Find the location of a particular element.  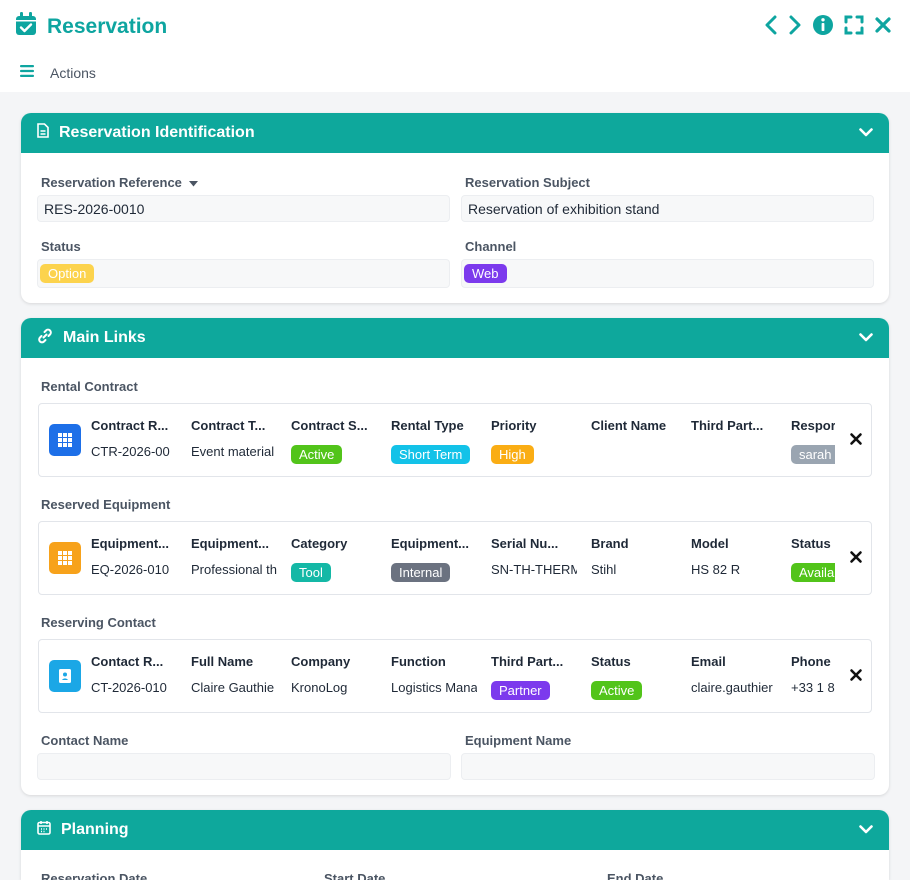

column: Company KronoLog is located at coordinates (341, 676).